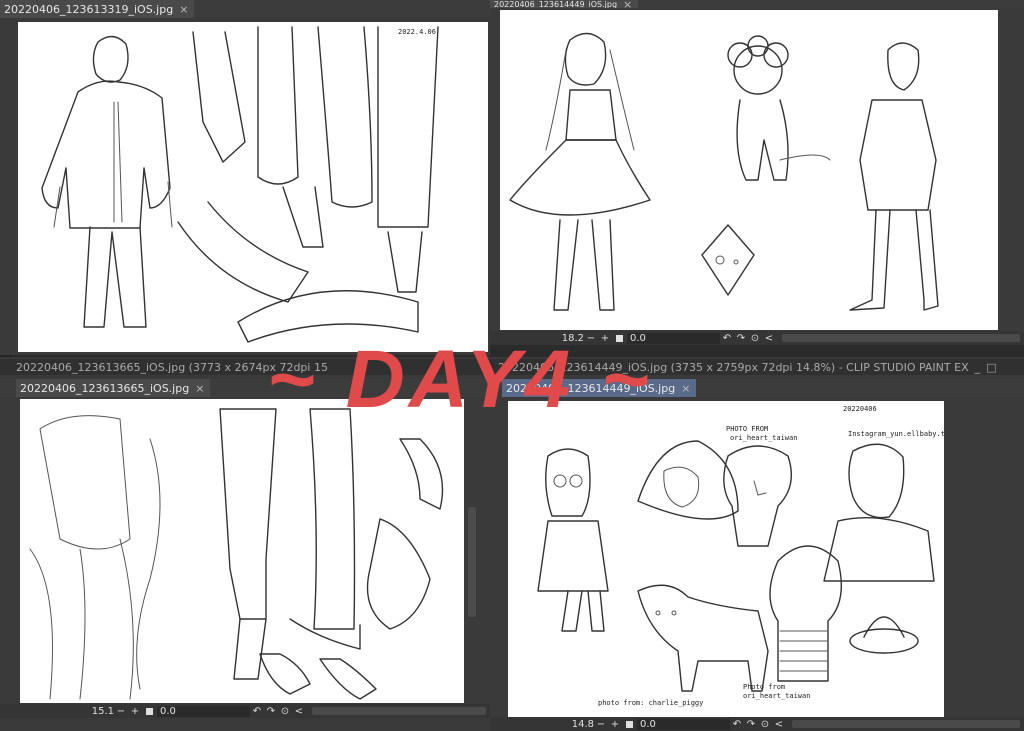 Image resolution: width=1024 pixels, height=731 pixels. What do you see at coordinates (763, 438) in the screenshot?
I see `sketch-note-photo-from-1b: ori_heart_taiwan` at bounding box center [763, 438].